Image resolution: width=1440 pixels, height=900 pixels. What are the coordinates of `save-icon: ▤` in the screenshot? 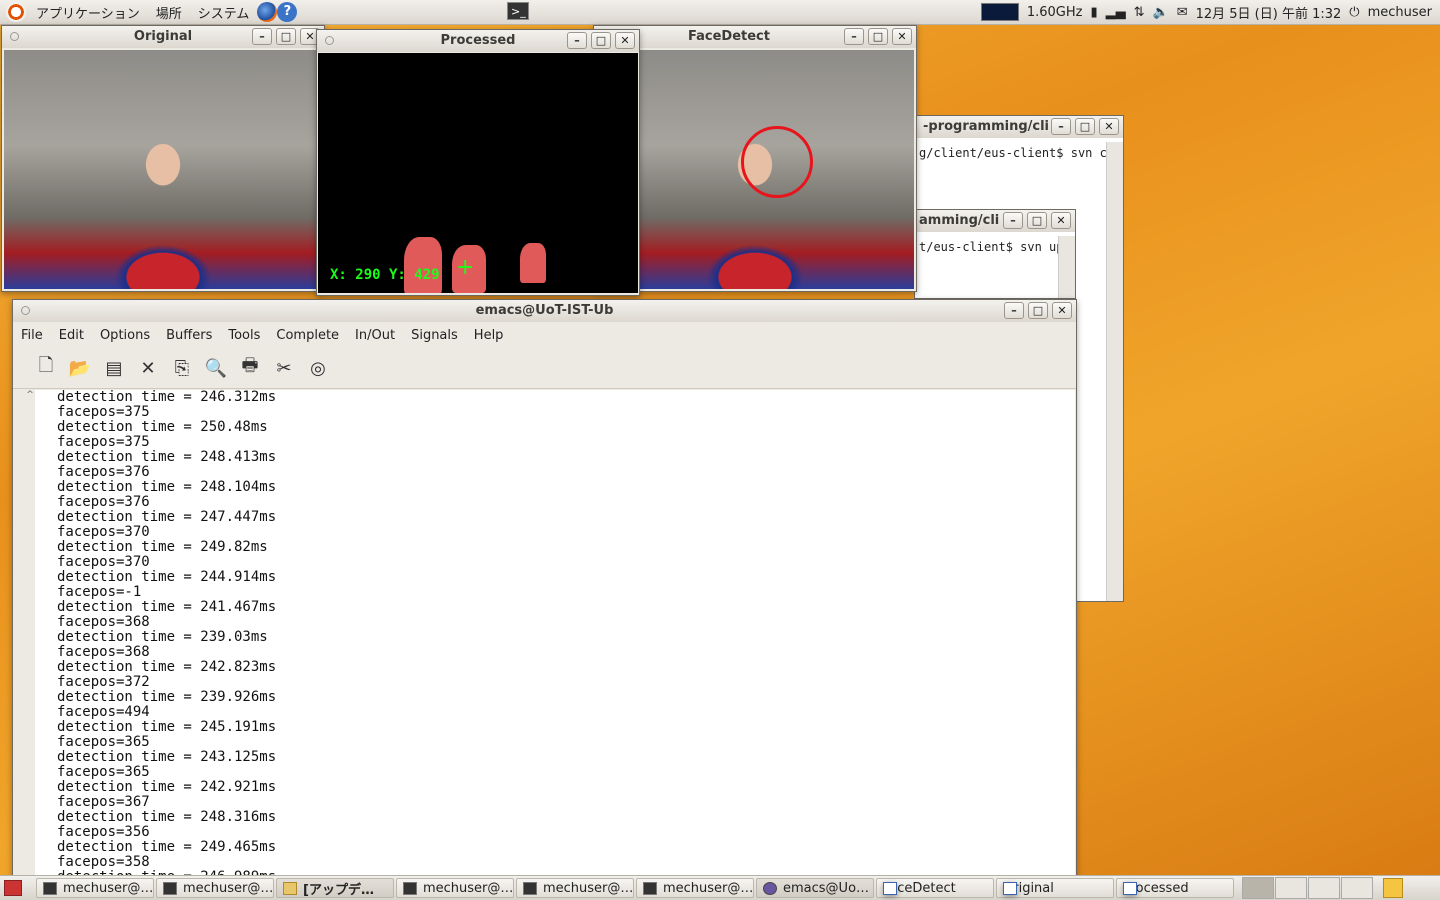 It's located at (114, 368).